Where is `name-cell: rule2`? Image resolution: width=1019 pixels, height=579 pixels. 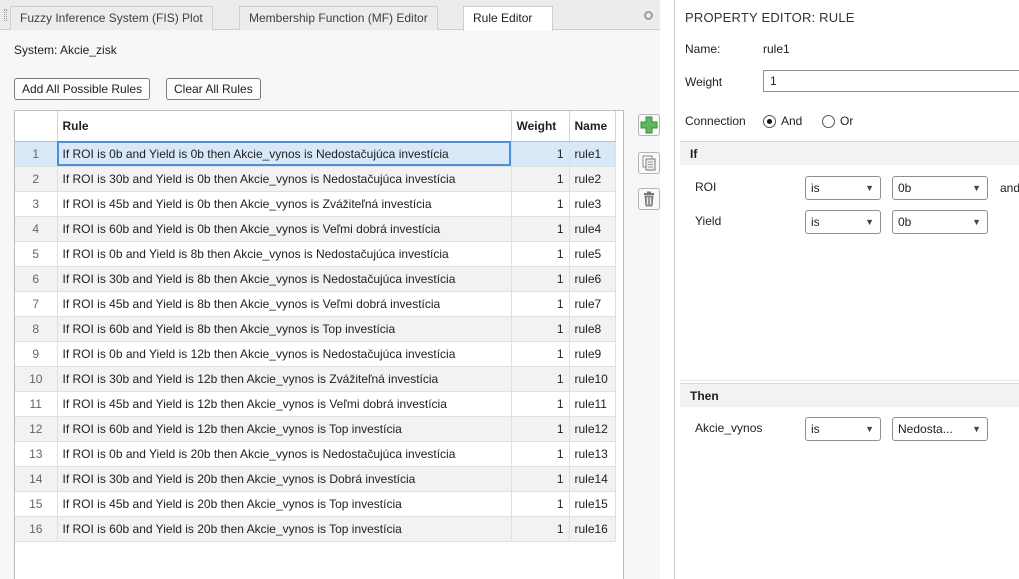 name-cell: rule2 is located at coordinates (592, 179).